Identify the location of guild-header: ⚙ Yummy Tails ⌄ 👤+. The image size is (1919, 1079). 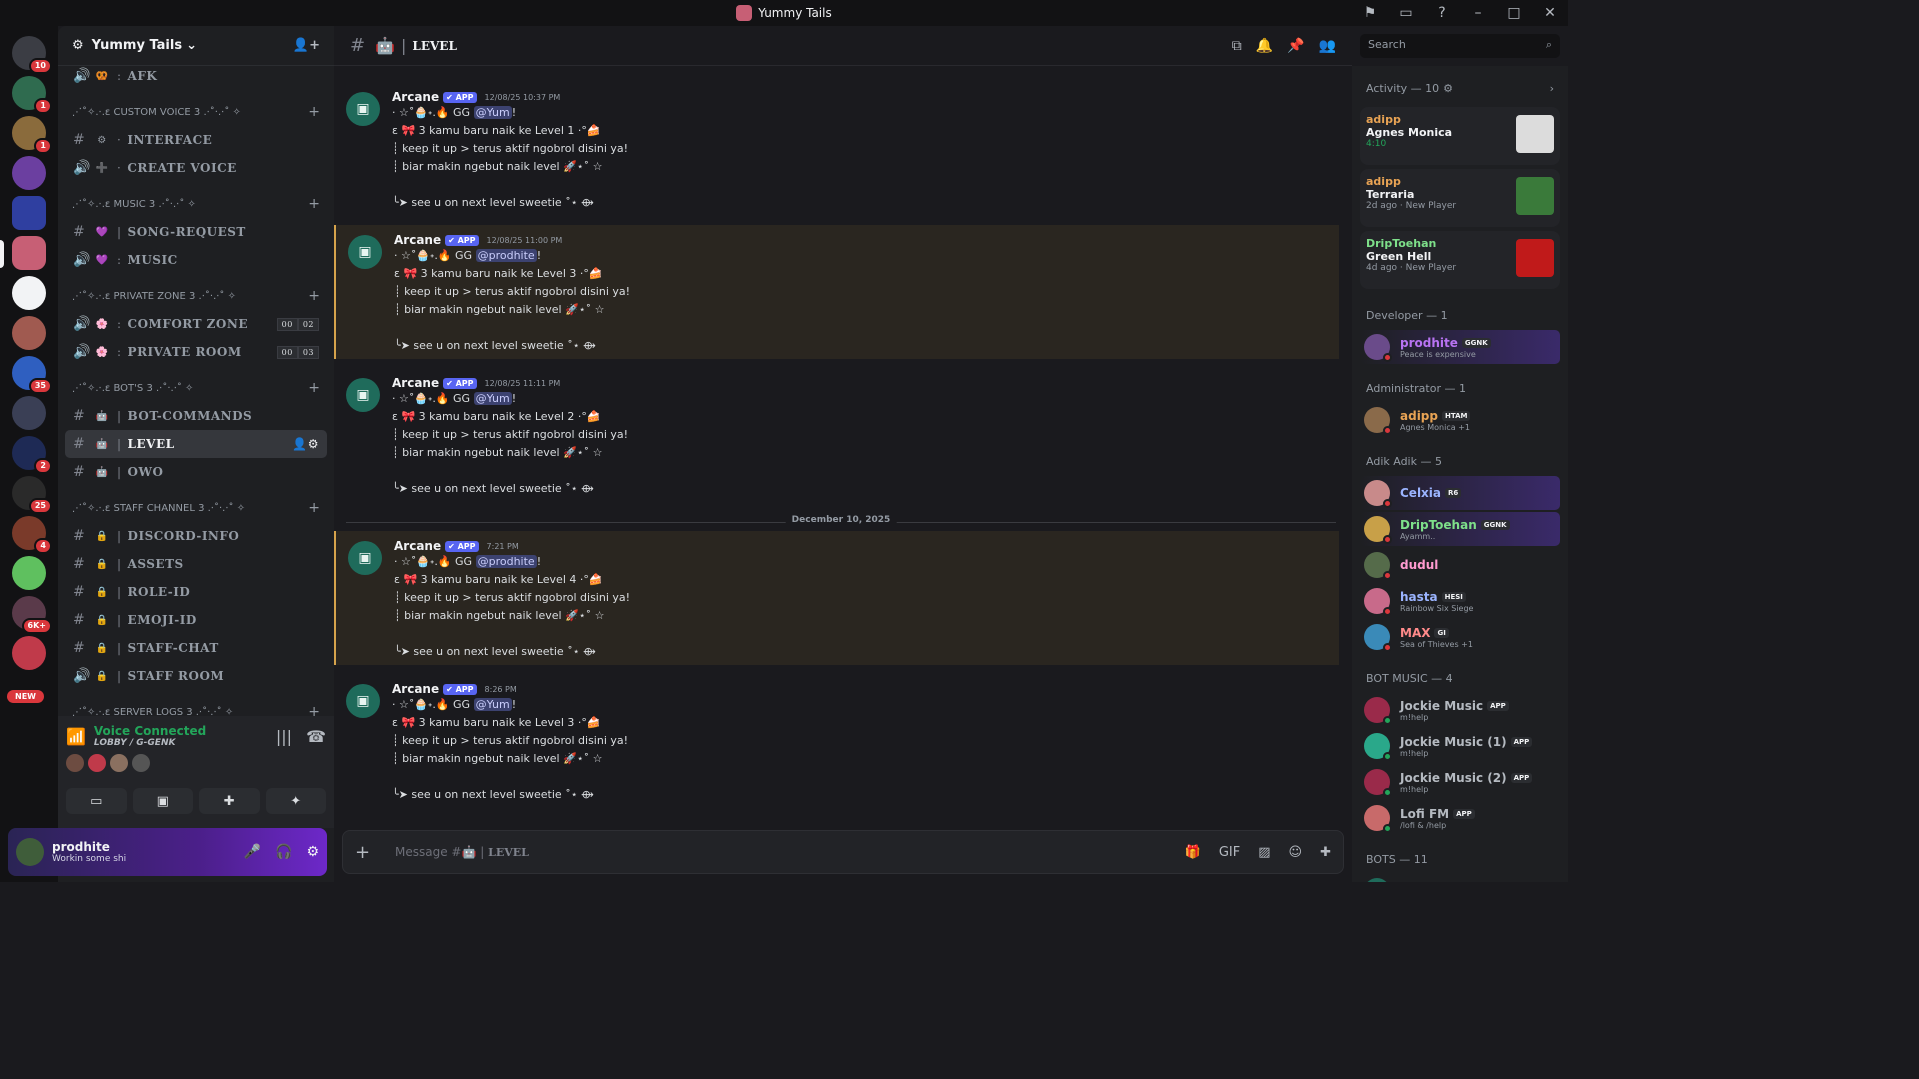
(196, 46).